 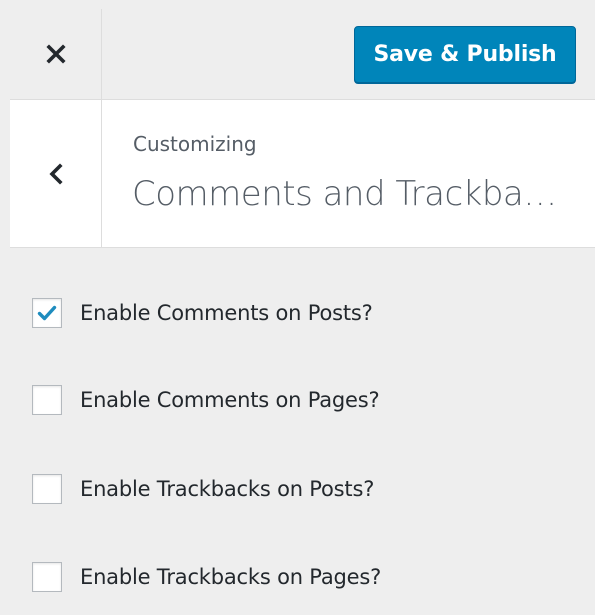 I want to click on checkmark-icon, so click(x=47, y=313).